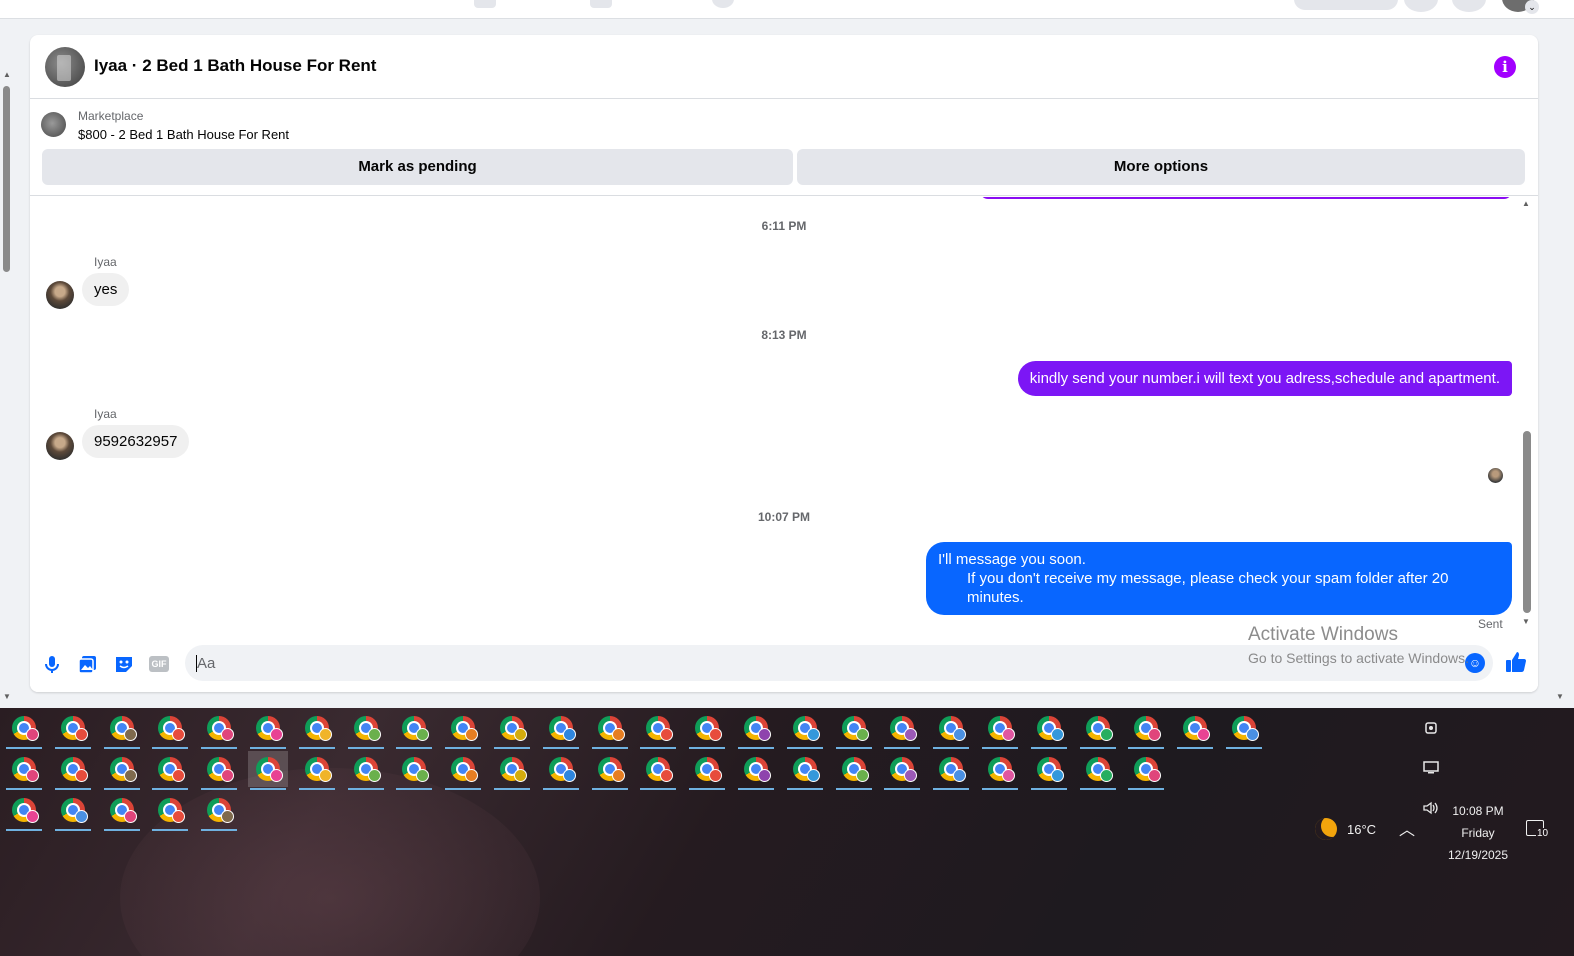 This screenshot has height=956, width=1574. Describe the element at coordinates (1469, 6) in the screenshot. I see `messenger-icon` at that location.